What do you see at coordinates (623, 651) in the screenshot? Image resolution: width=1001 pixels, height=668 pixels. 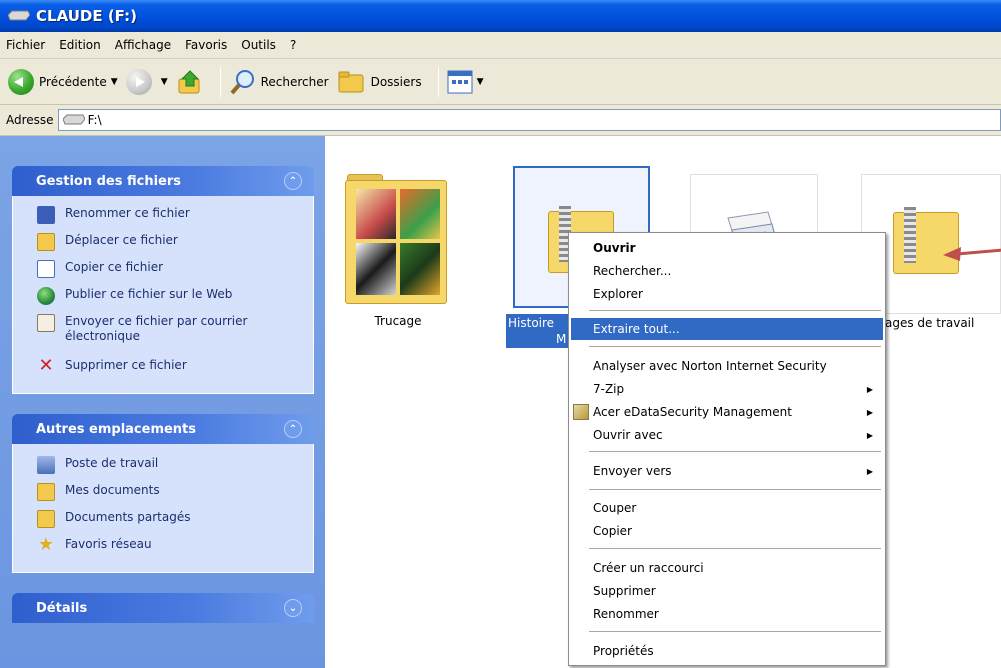 I see `menu-label: Propriétés` at bounding box center [623, 651].